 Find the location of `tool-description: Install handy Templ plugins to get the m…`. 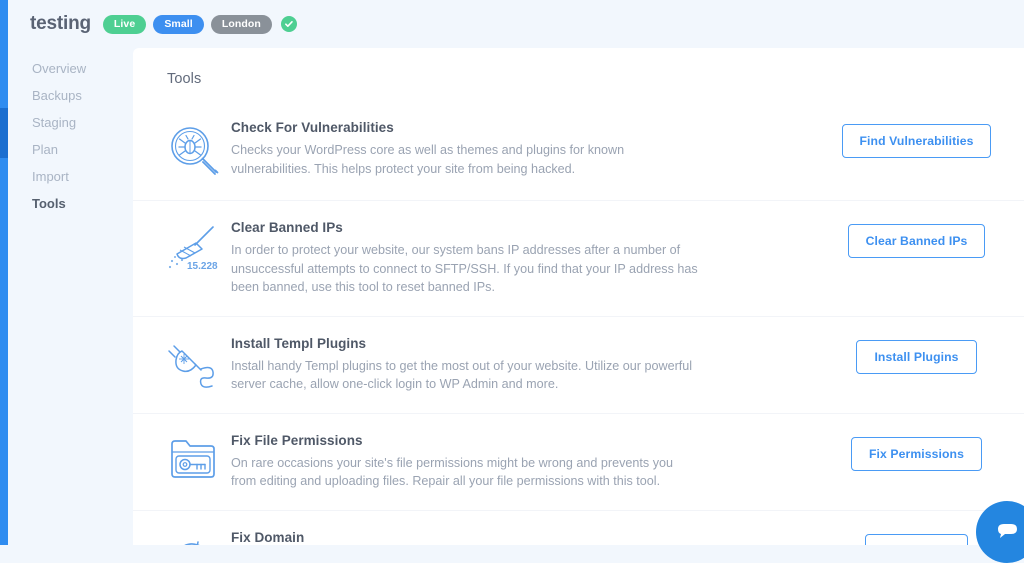

tool-description: Install handy Templ plugins to get the m… is located at coordinates (462, 375).